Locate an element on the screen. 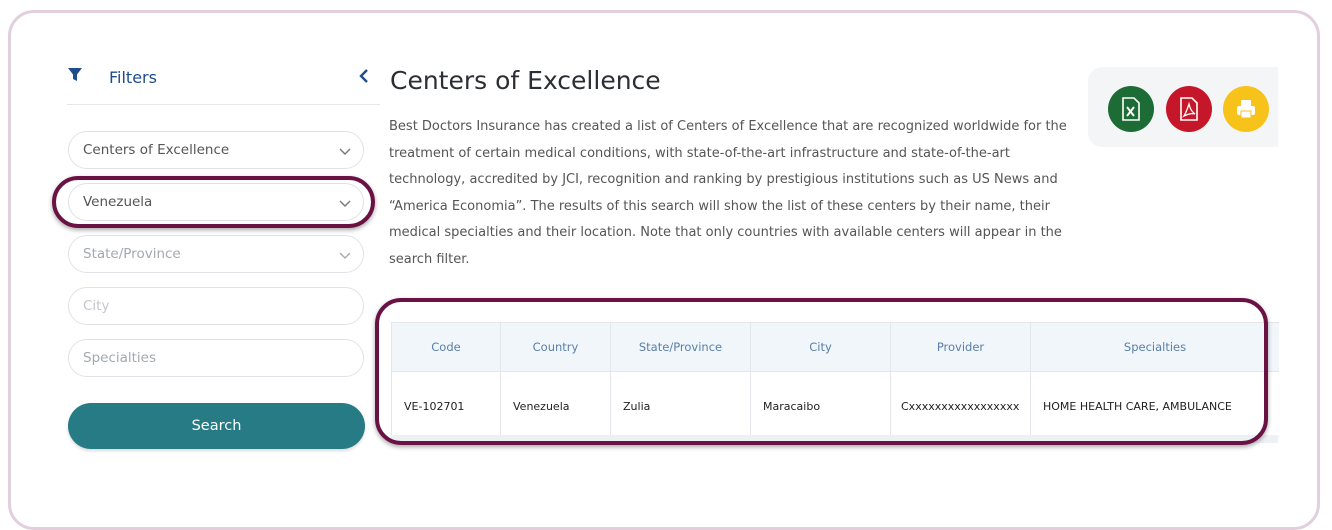 This screenshot has height=530, width=1332. specialties-input: Specialties is located at coordinates (216, 358).